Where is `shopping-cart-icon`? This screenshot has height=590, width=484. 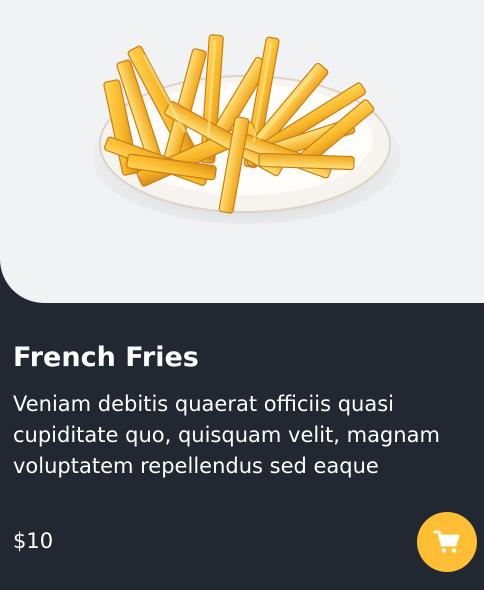
shopping-cart-icon is located at coordinates (446, 541).